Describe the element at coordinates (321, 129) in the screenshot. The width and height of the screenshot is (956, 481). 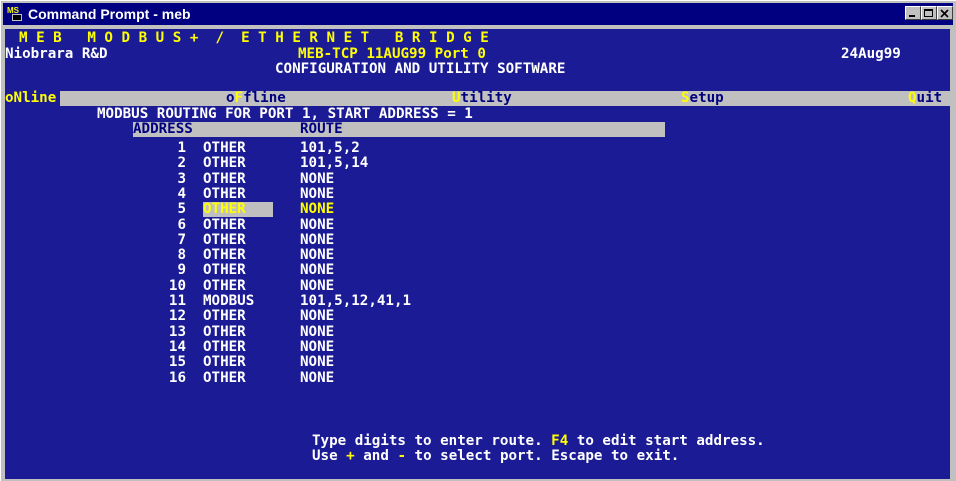
I see `route-column-header: ROUTE` at that location.